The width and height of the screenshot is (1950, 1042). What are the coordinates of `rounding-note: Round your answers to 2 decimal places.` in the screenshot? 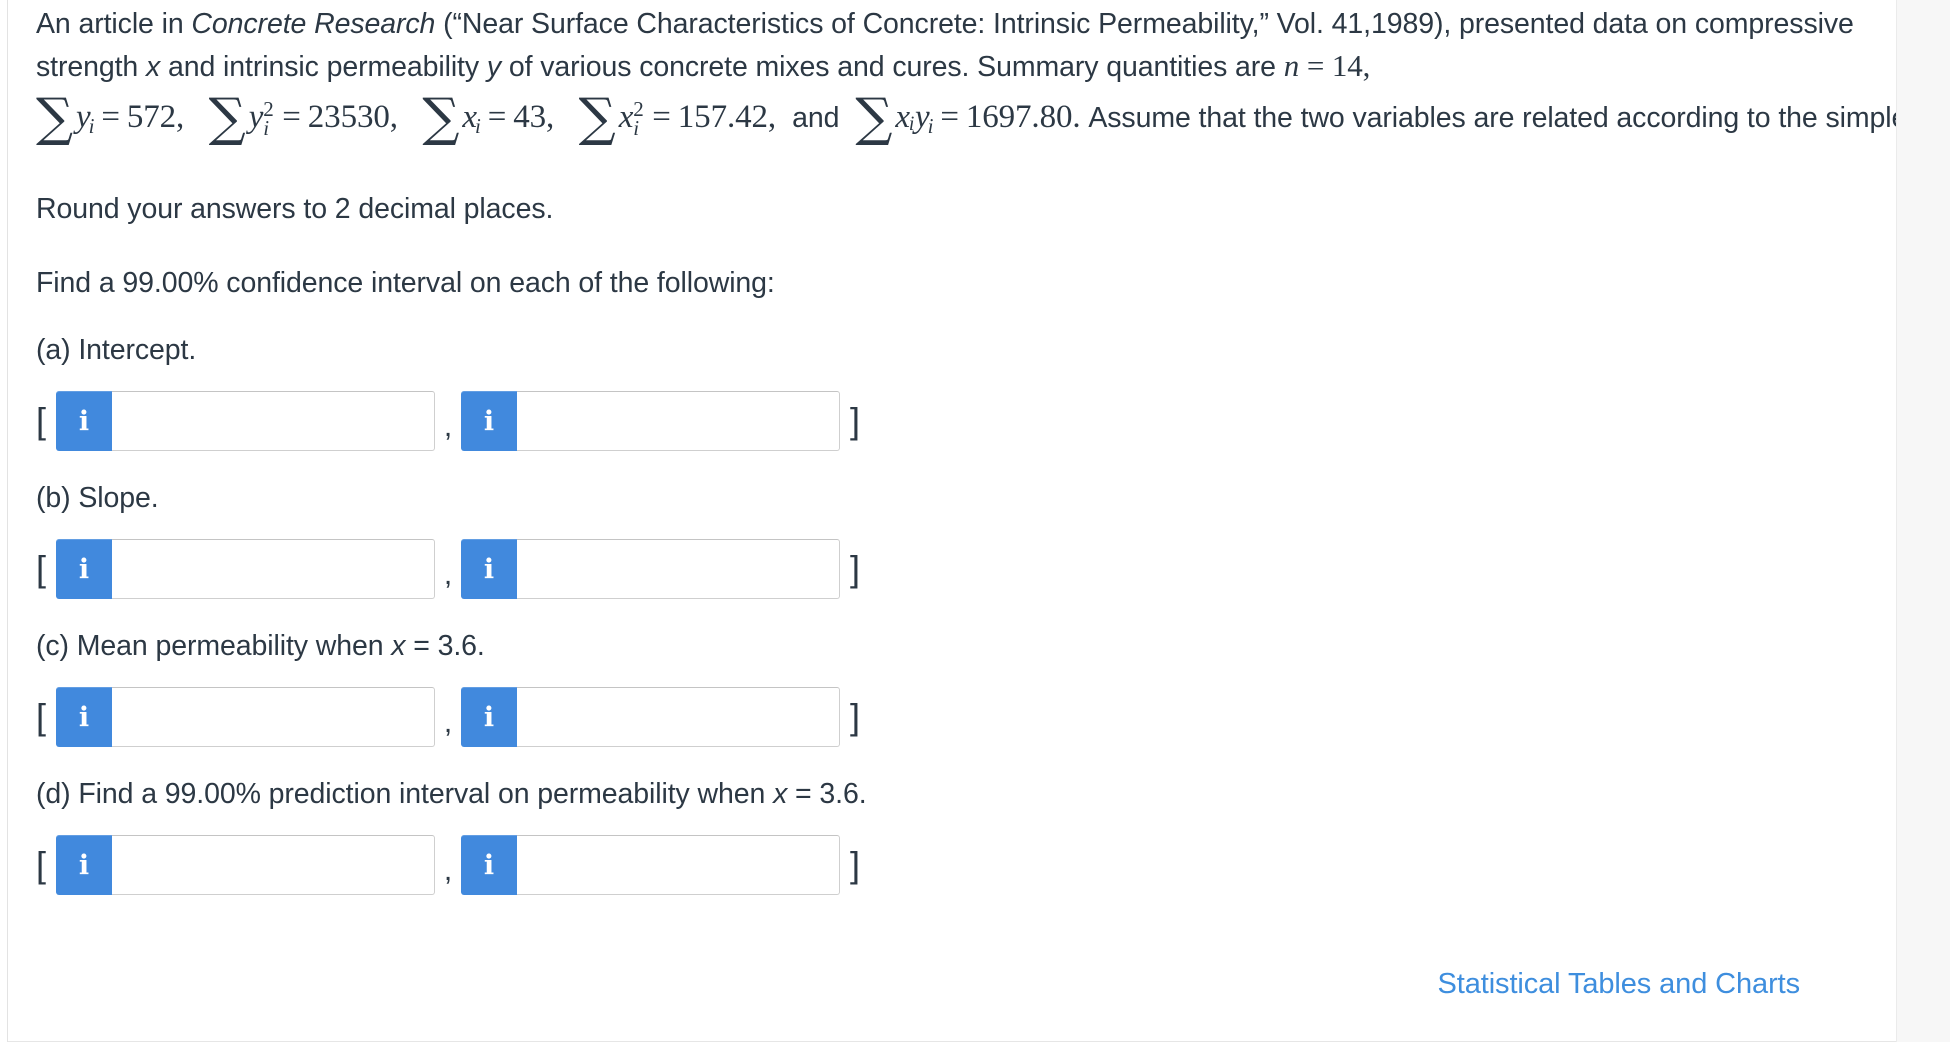 It's located at (295, 209).